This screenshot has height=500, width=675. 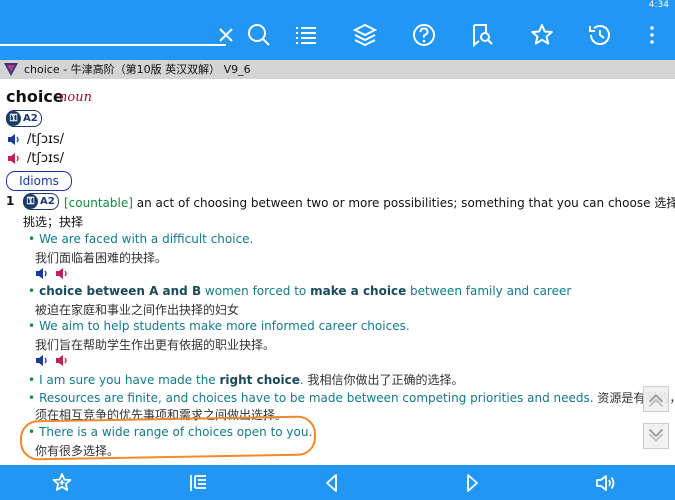 What do you see at coordinates (358, 291) in the screenshot?
I see `example-2-en-bold: make a choice` at bounding box center [358, 291].